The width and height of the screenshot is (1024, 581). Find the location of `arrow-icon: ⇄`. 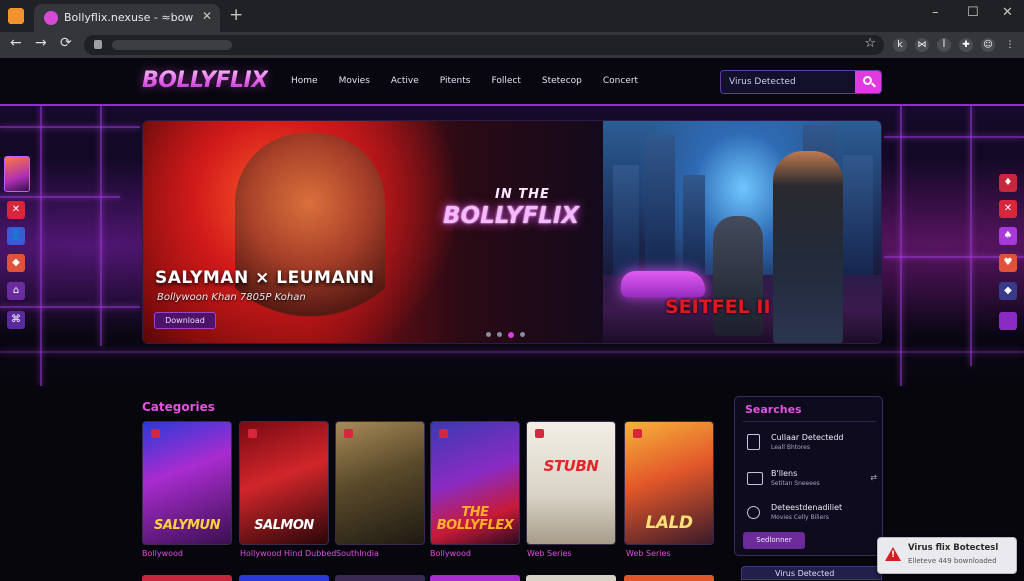

arrow-icon: ⇄ is located at coordinates (873, 477).